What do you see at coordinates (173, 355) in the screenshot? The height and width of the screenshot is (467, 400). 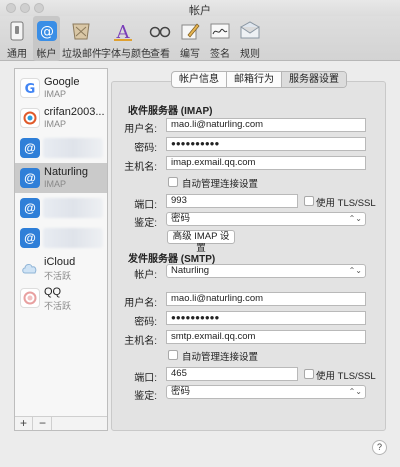 I see `outgoing-auto-manage-checkbox` at bounding box center [173, 355].